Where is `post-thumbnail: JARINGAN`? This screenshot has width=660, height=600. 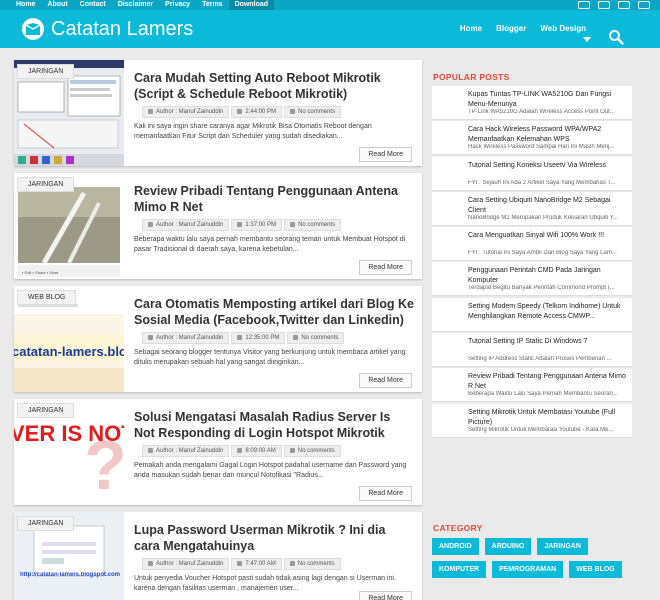 post-thumbnail: JARINGAN is located at coordinates (69, 113).